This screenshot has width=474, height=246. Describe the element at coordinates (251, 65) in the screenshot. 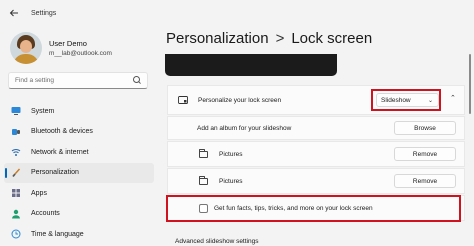

I see `lock-screen-preview` at that location.